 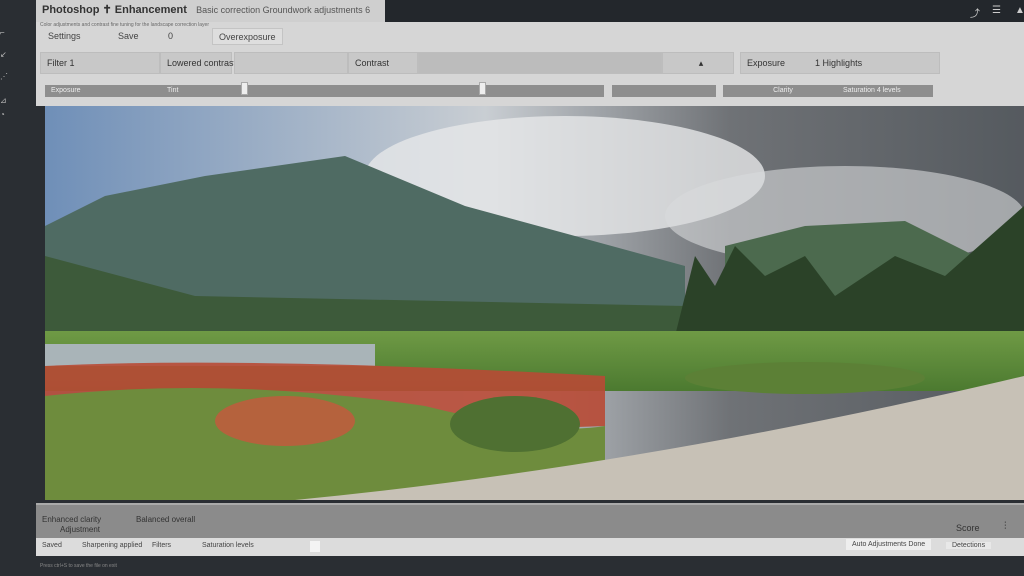 I want to click on status-item: Filters, so click(x=162, y=545).